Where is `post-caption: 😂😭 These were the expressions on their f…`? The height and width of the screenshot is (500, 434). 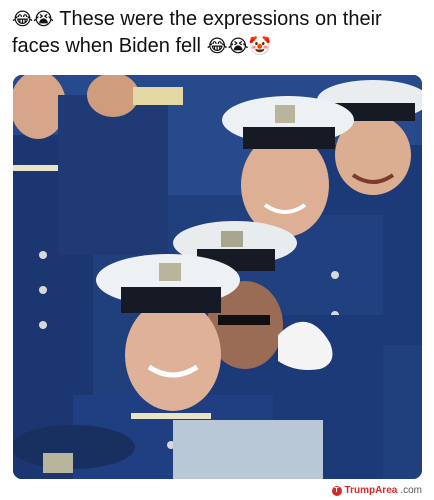 post-caption: 😂😭 These were the expressions on their f… is located at coordinates (219, 33).